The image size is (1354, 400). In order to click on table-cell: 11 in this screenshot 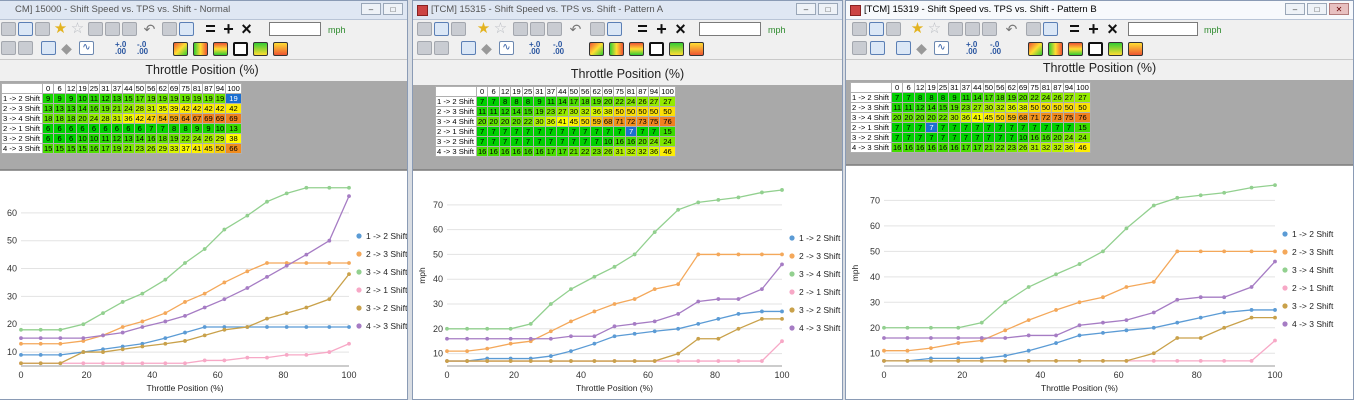, I will do `click(482, 111)`.